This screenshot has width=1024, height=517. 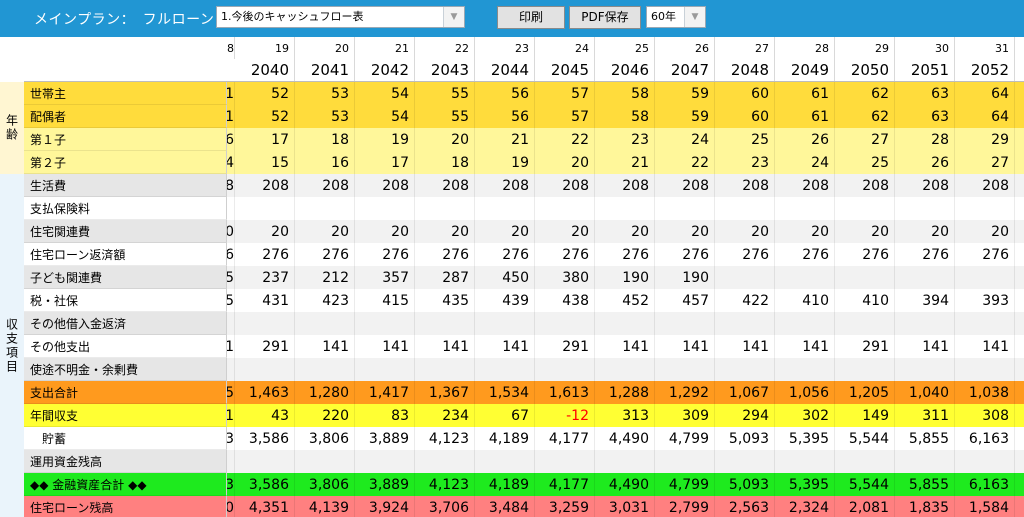 I want to click on table-cell: 83, so click(x=385, y=415).